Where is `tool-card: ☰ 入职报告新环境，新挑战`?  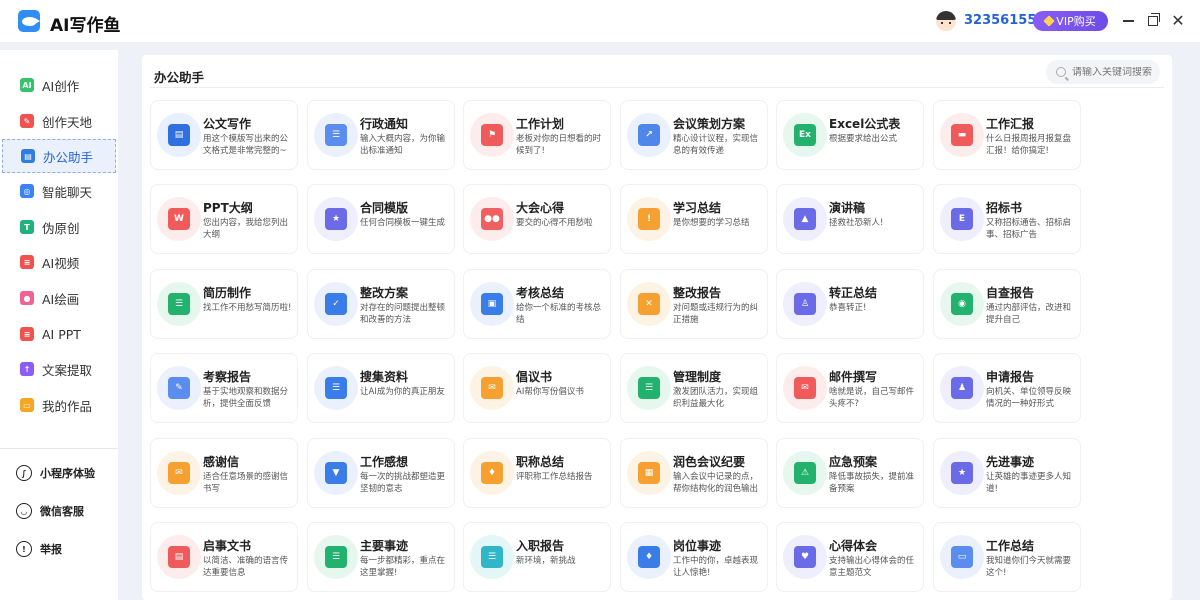 tool-card: ☰ 入职报告新环境，新挑战 is located at coordinates (537, 557).